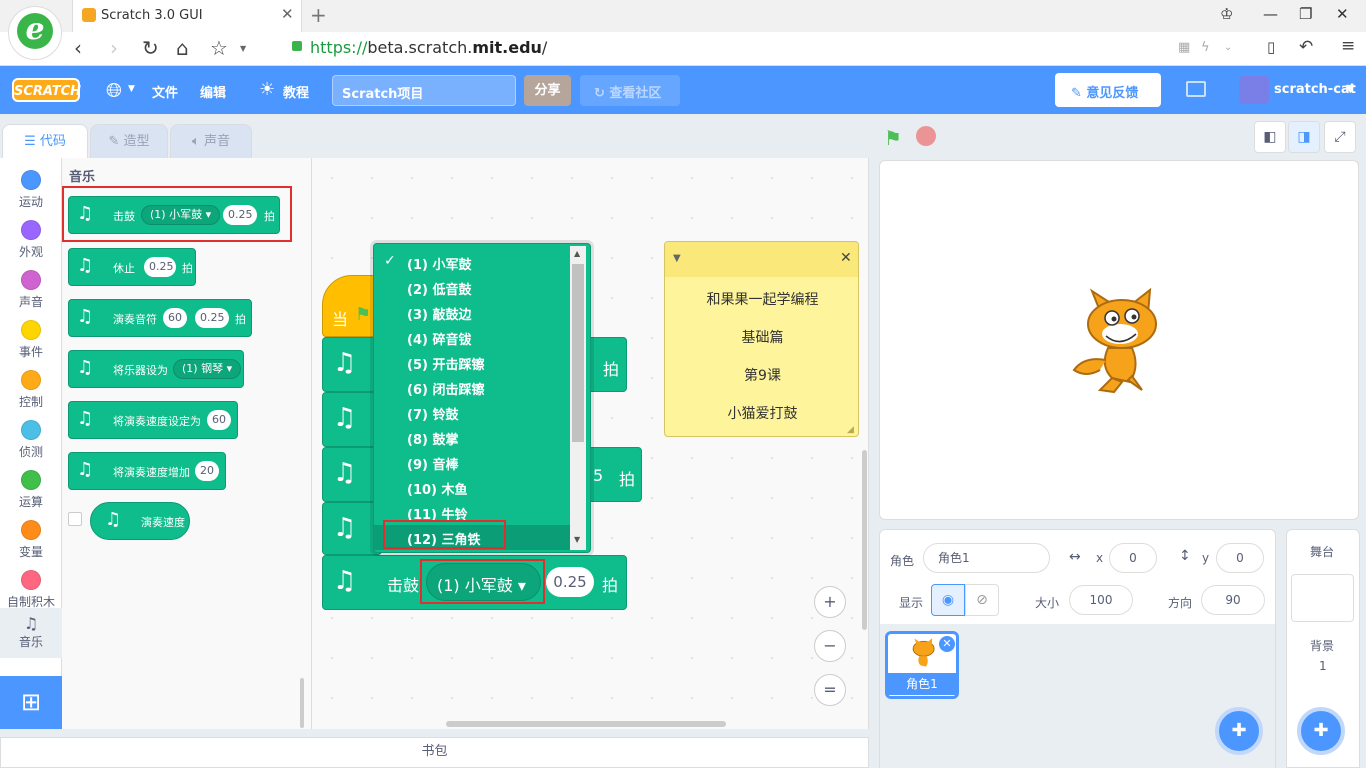  I want to click on favorite-chevron-icon: ▼, so click(243, 48).